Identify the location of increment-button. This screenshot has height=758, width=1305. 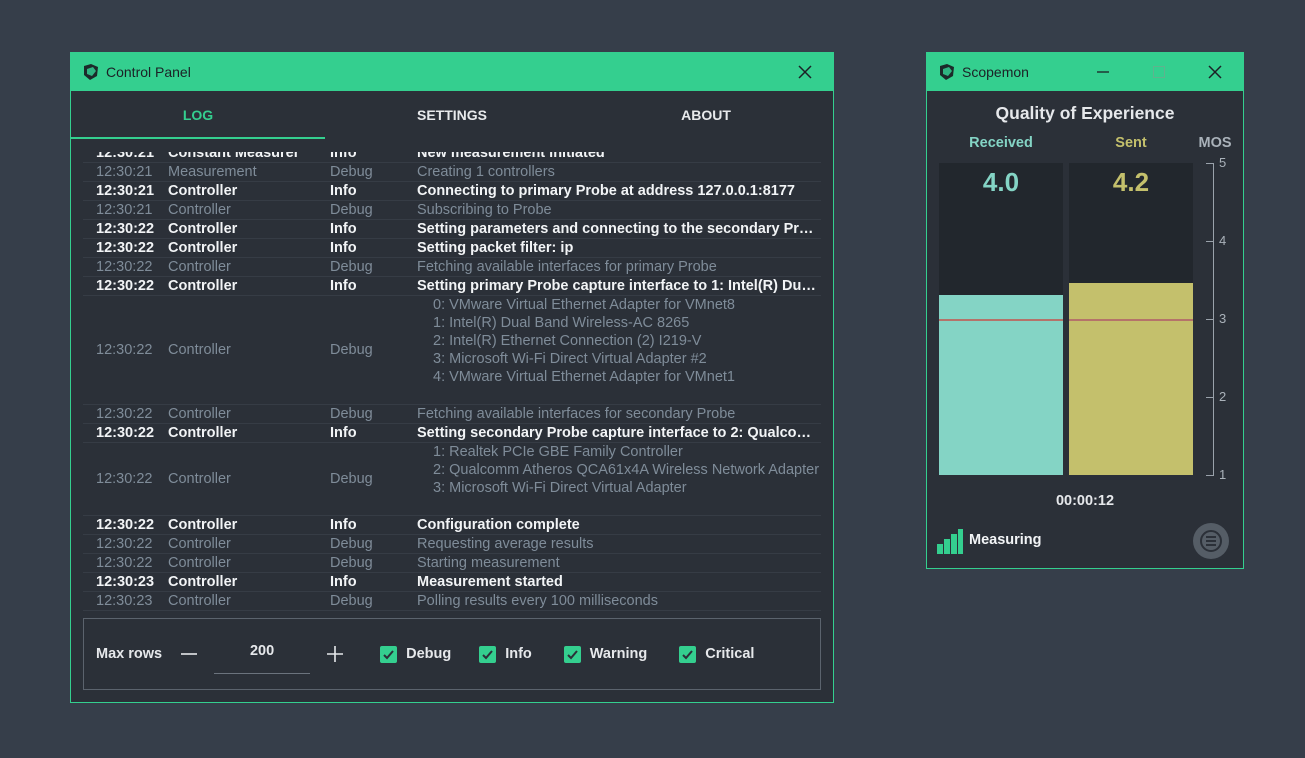
(335, 654).